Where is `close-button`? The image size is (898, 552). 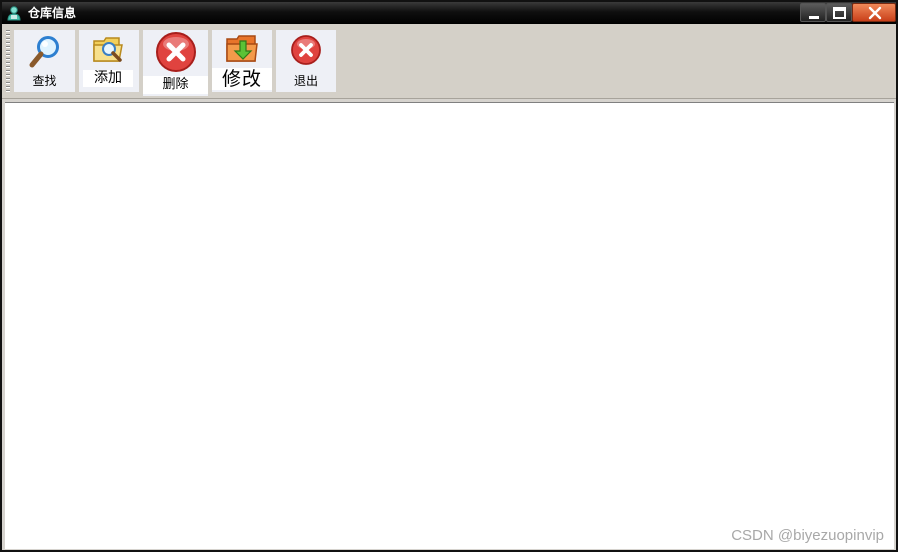 close-button is located at coordinates (874, 12).